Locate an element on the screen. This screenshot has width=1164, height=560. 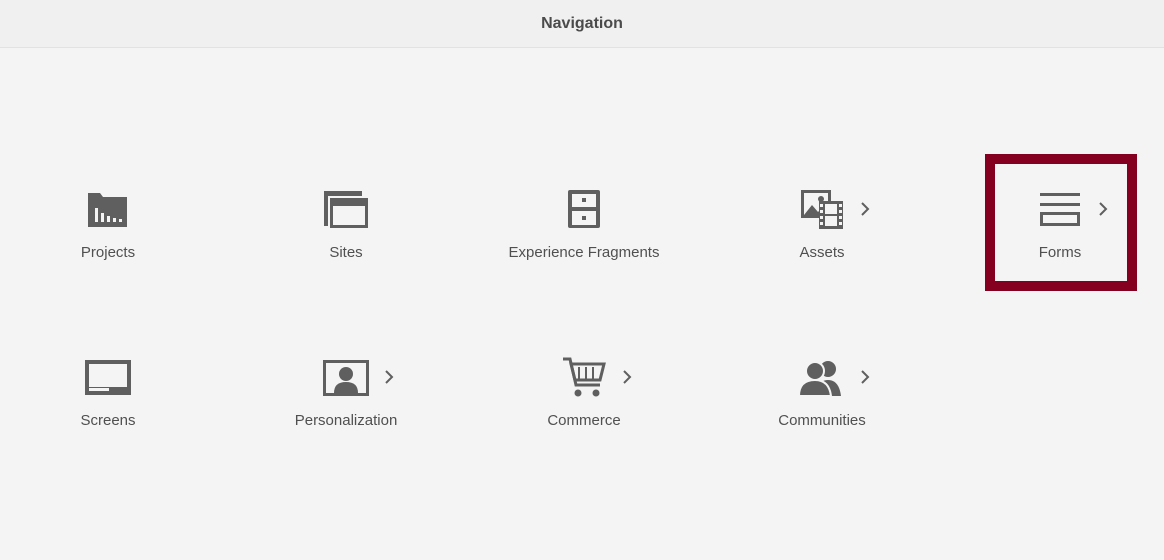
nav-tile-projects: Projects is located at coordinates (108, 234).